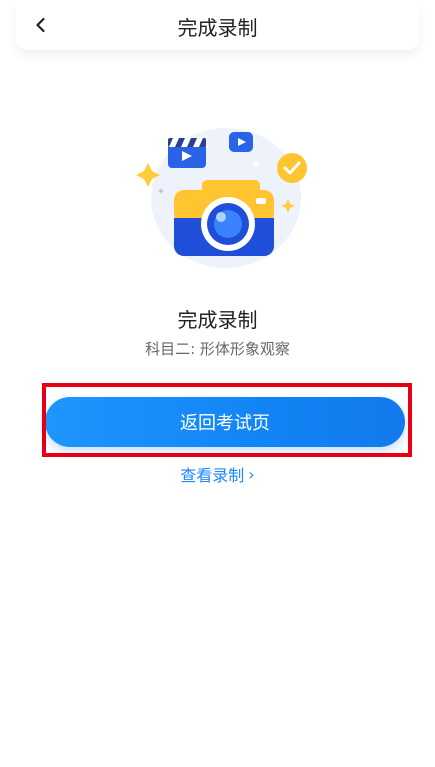 This screenshot has width=435, height=767. I want to click on camera-illustration, so click(218, 193).